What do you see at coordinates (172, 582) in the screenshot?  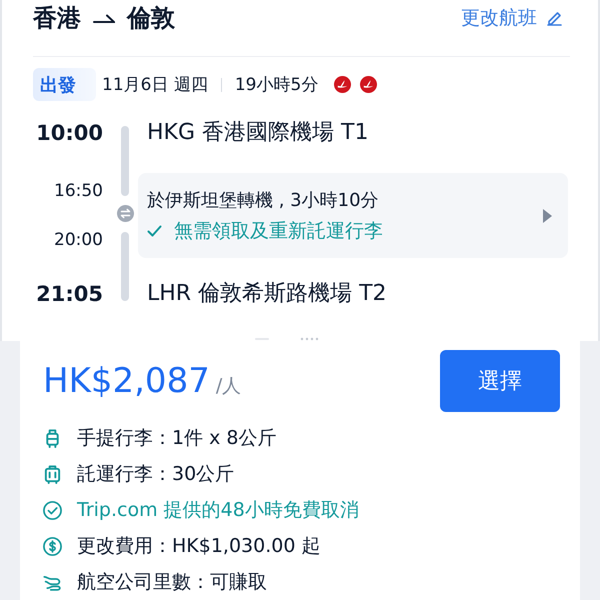 I see `feature-text: 航空公司里數：可賺取` at bounding box center [172, 582].